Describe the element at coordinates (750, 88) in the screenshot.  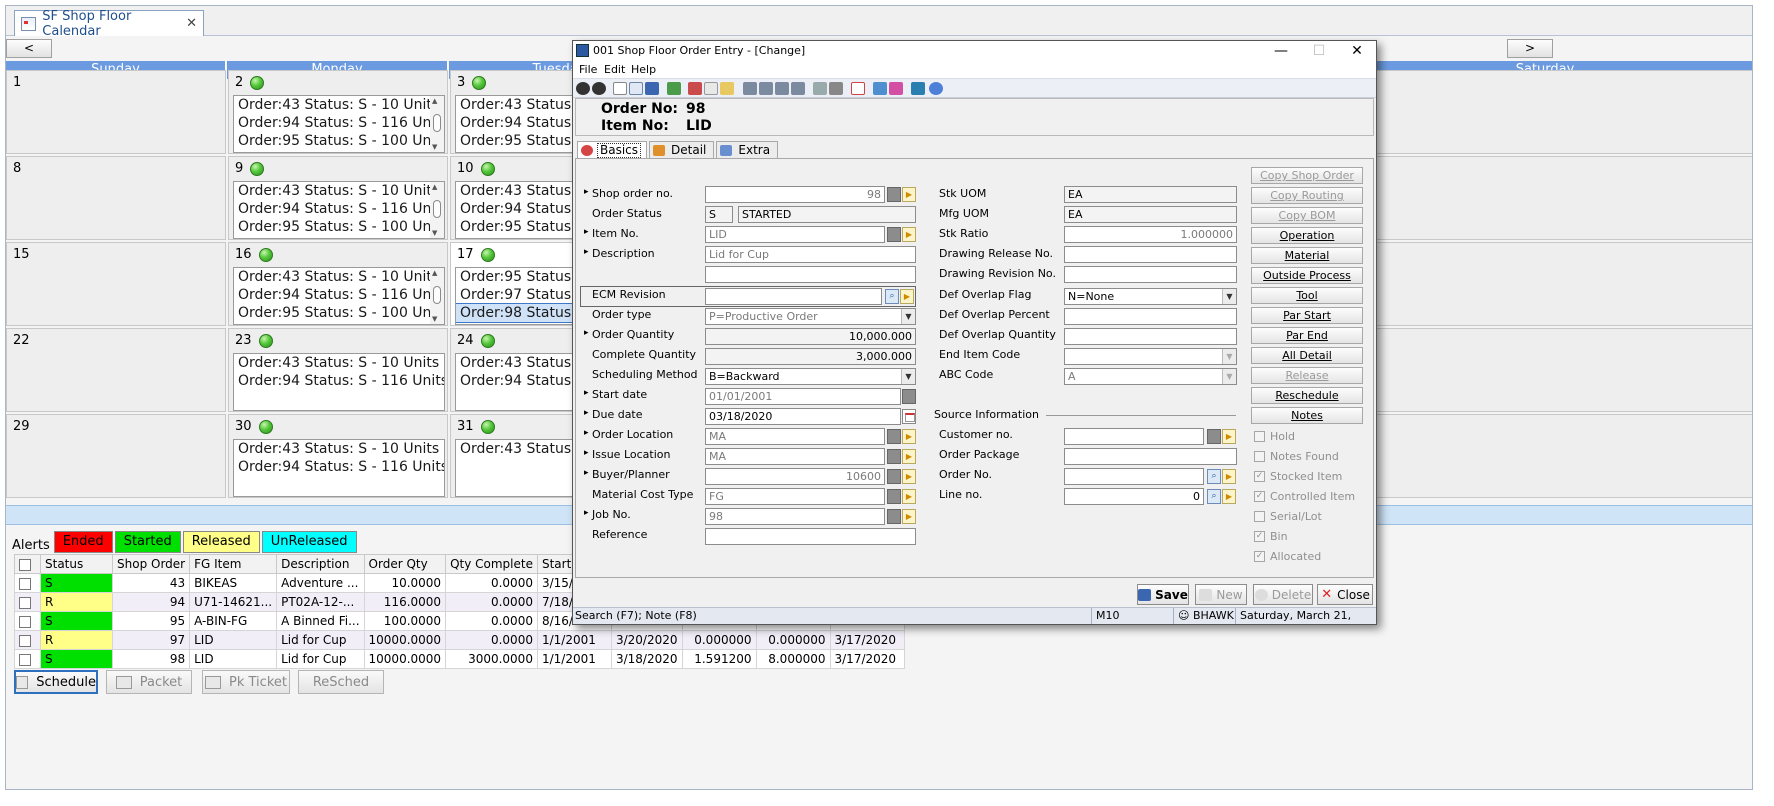
I see `first-record-icon` at that location.